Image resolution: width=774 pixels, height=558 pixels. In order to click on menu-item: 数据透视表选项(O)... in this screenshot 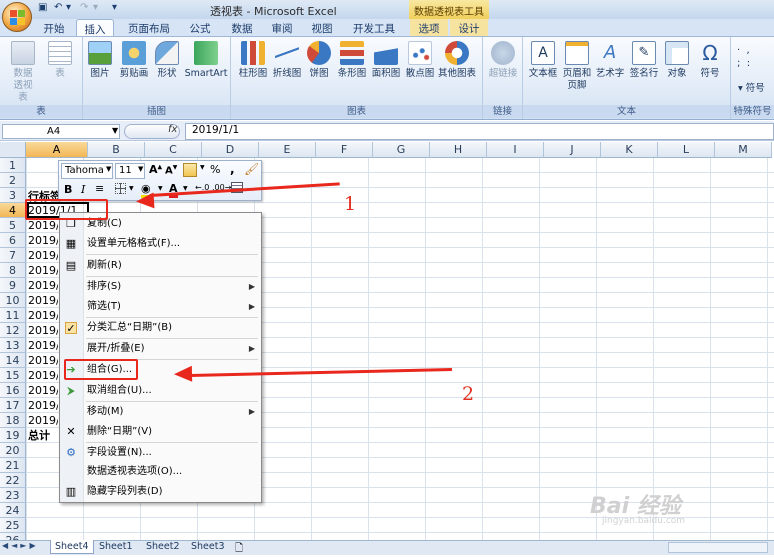, I will do `click(160, 472)`.